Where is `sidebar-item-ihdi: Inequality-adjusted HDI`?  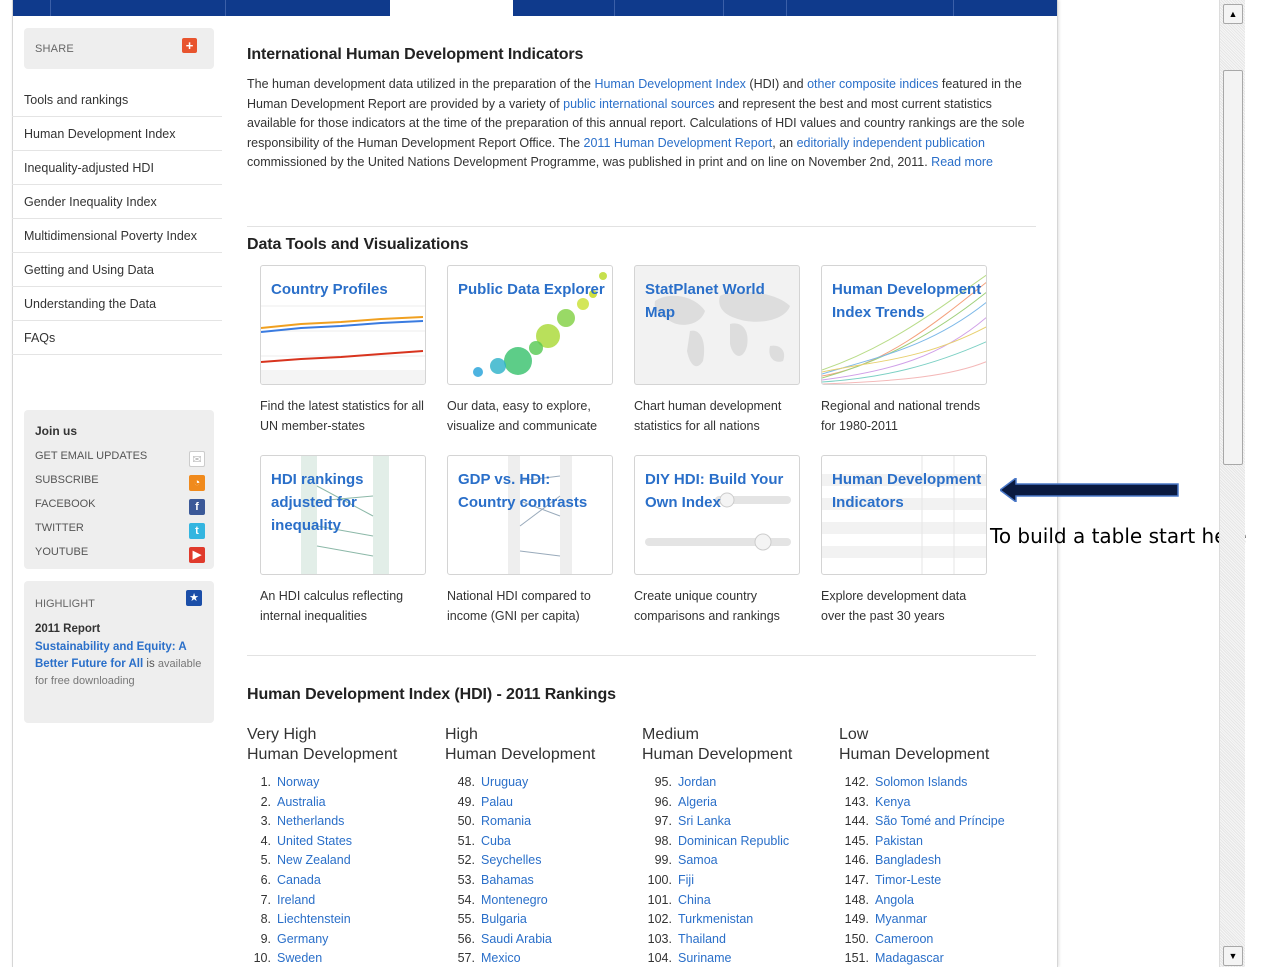
sidebar-item-ihdi: Inequality-adjusted HDI is located at coordinates (117, 168).